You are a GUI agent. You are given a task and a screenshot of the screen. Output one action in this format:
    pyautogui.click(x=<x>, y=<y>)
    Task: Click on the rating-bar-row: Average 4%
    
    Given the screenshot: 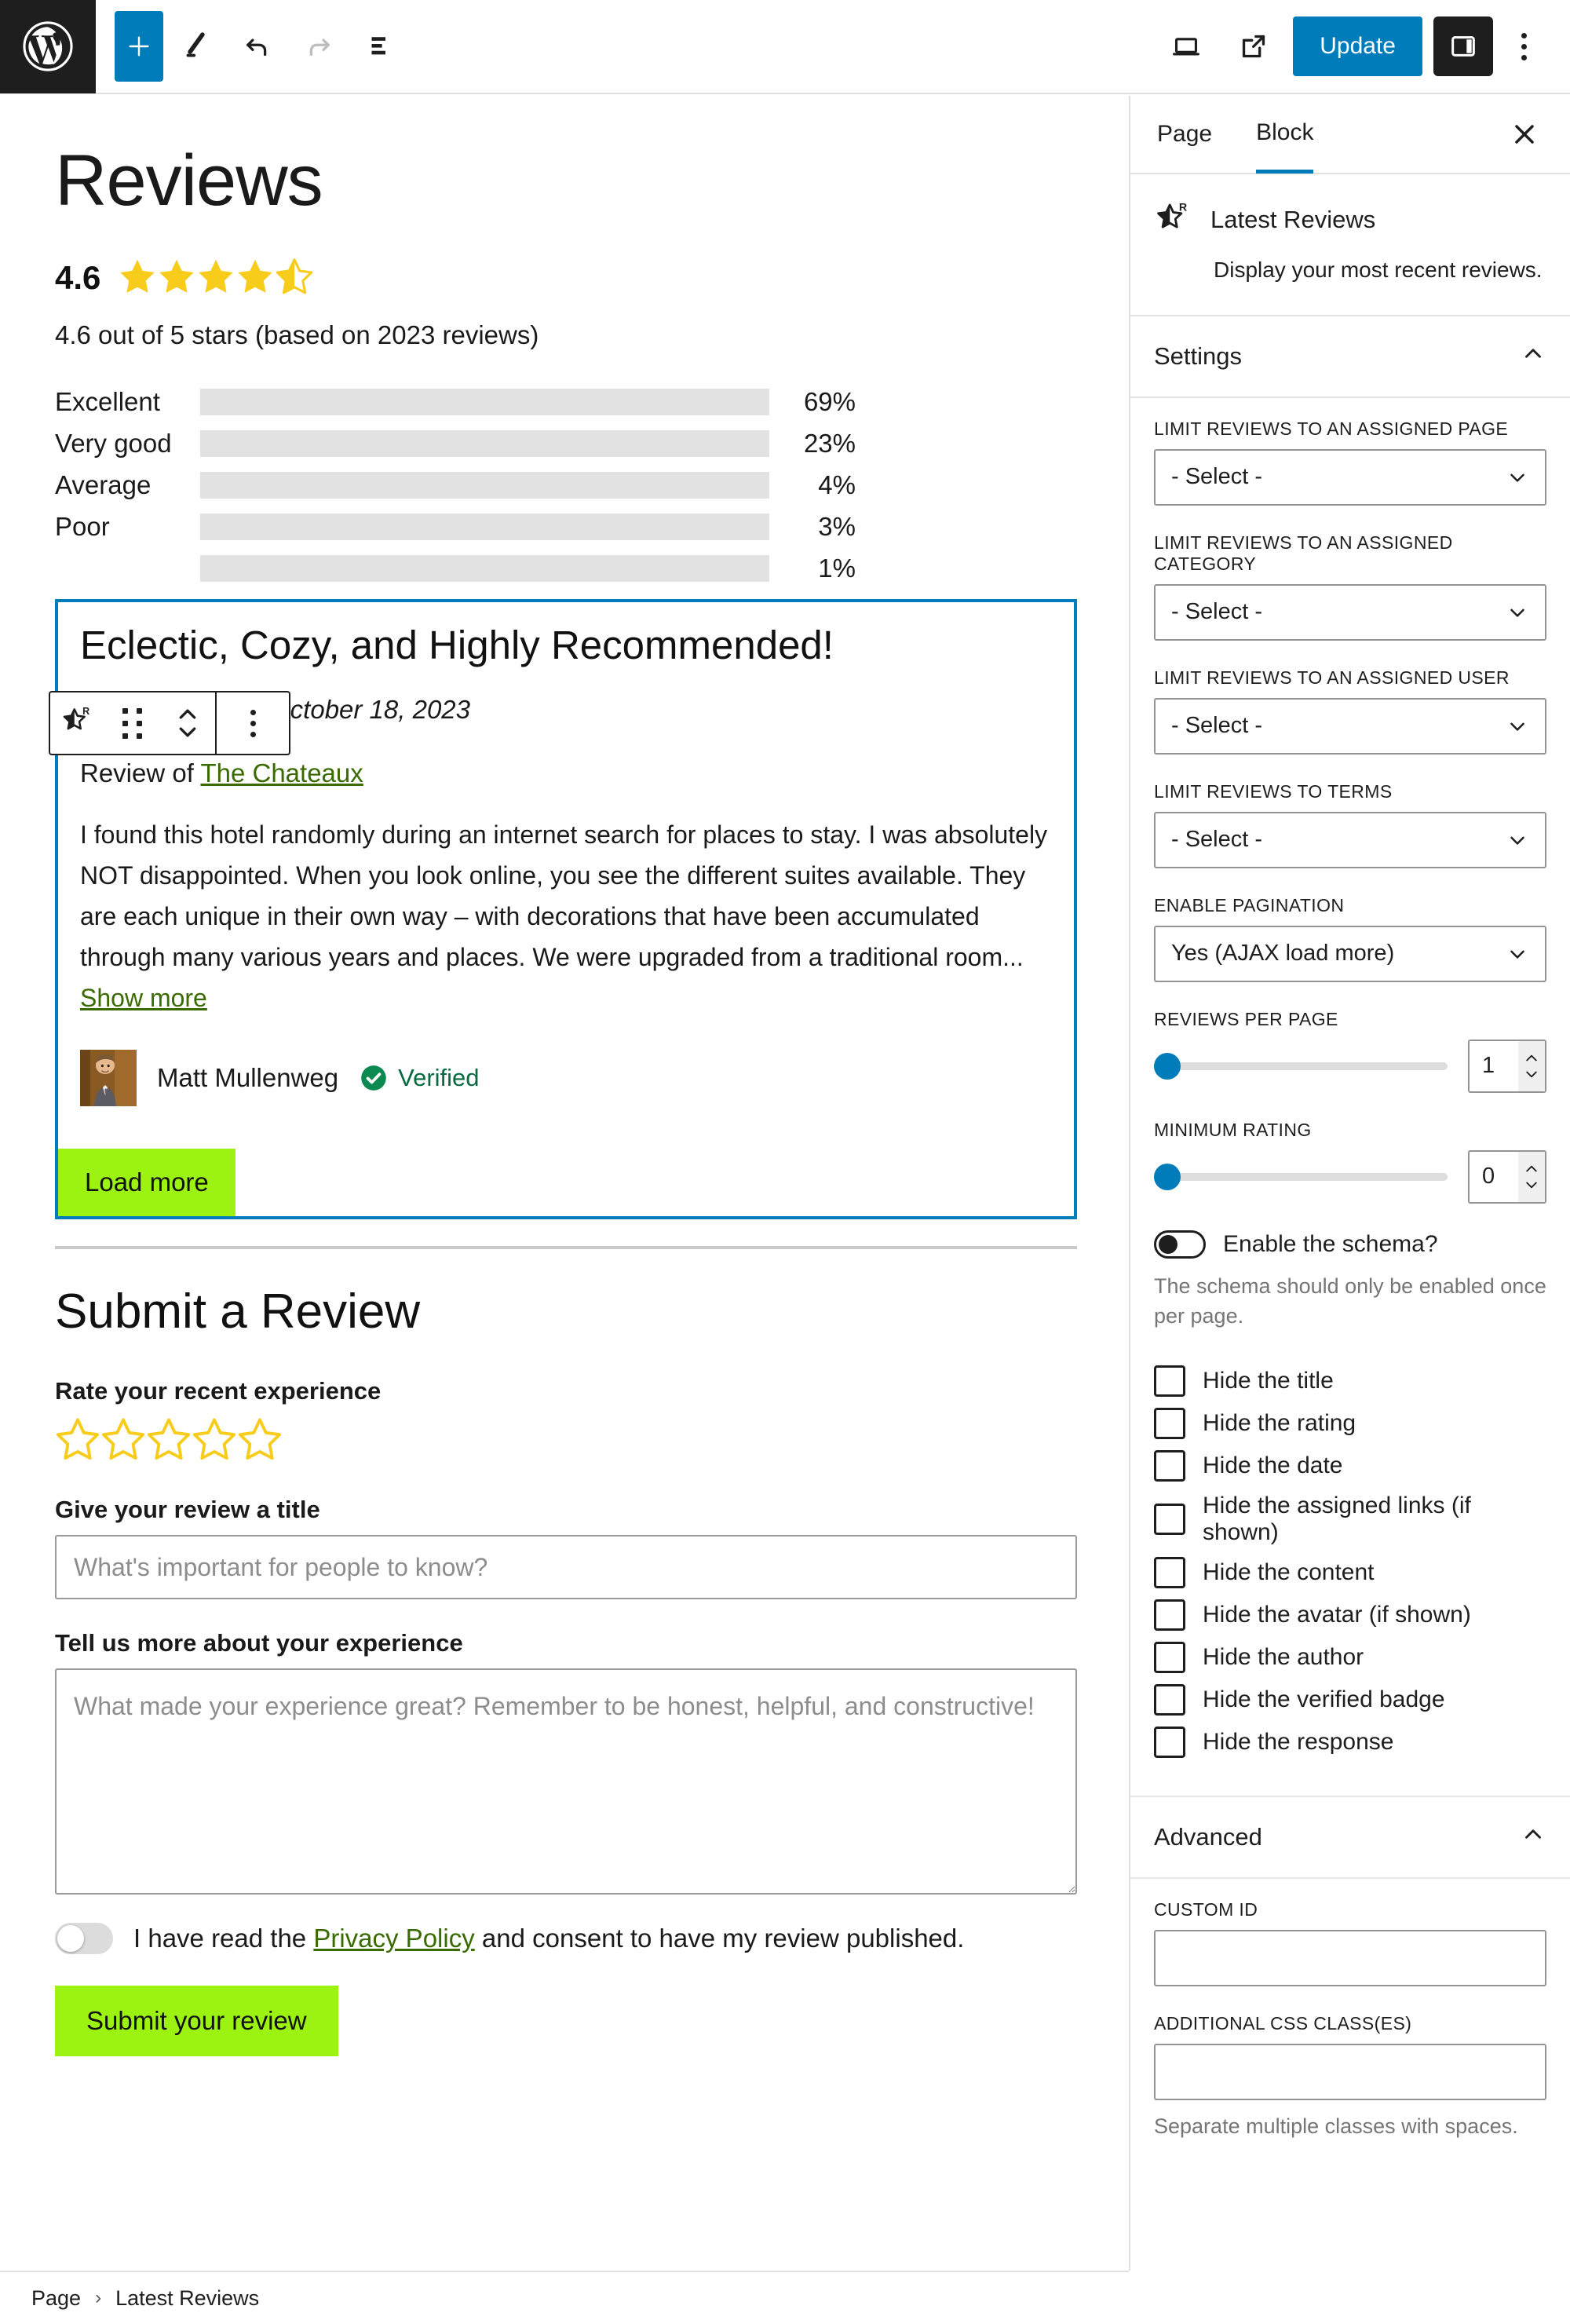 What is the action you would take?
    pyautogui.click(x=456, y=485)
    